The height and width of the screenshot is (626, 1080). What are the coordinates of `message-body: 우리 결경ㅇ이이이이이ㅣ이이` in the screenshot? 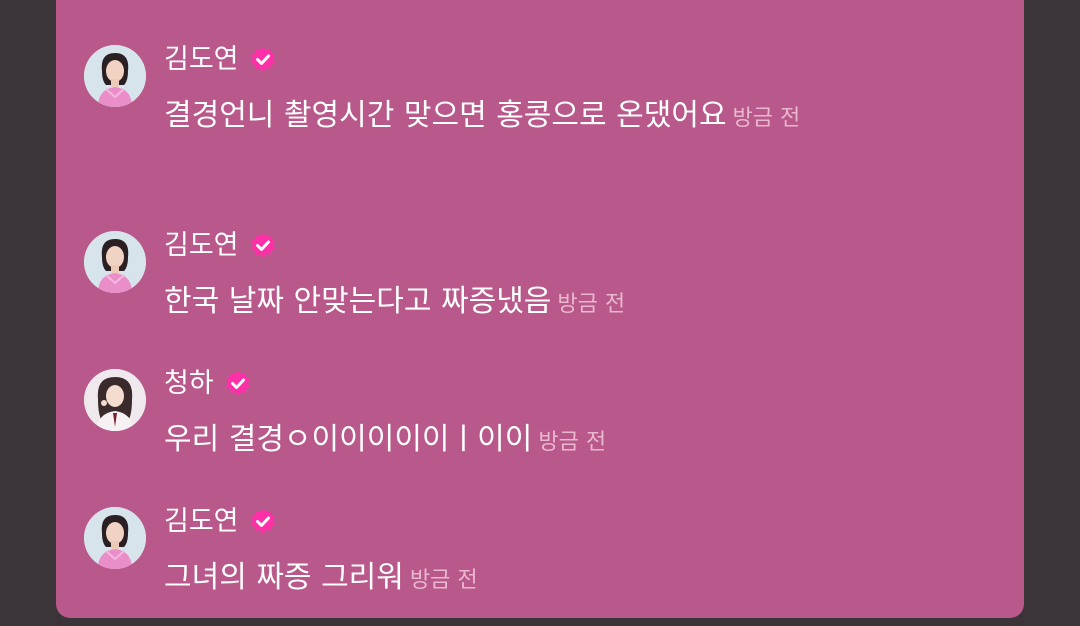 It's located at (348, 439).